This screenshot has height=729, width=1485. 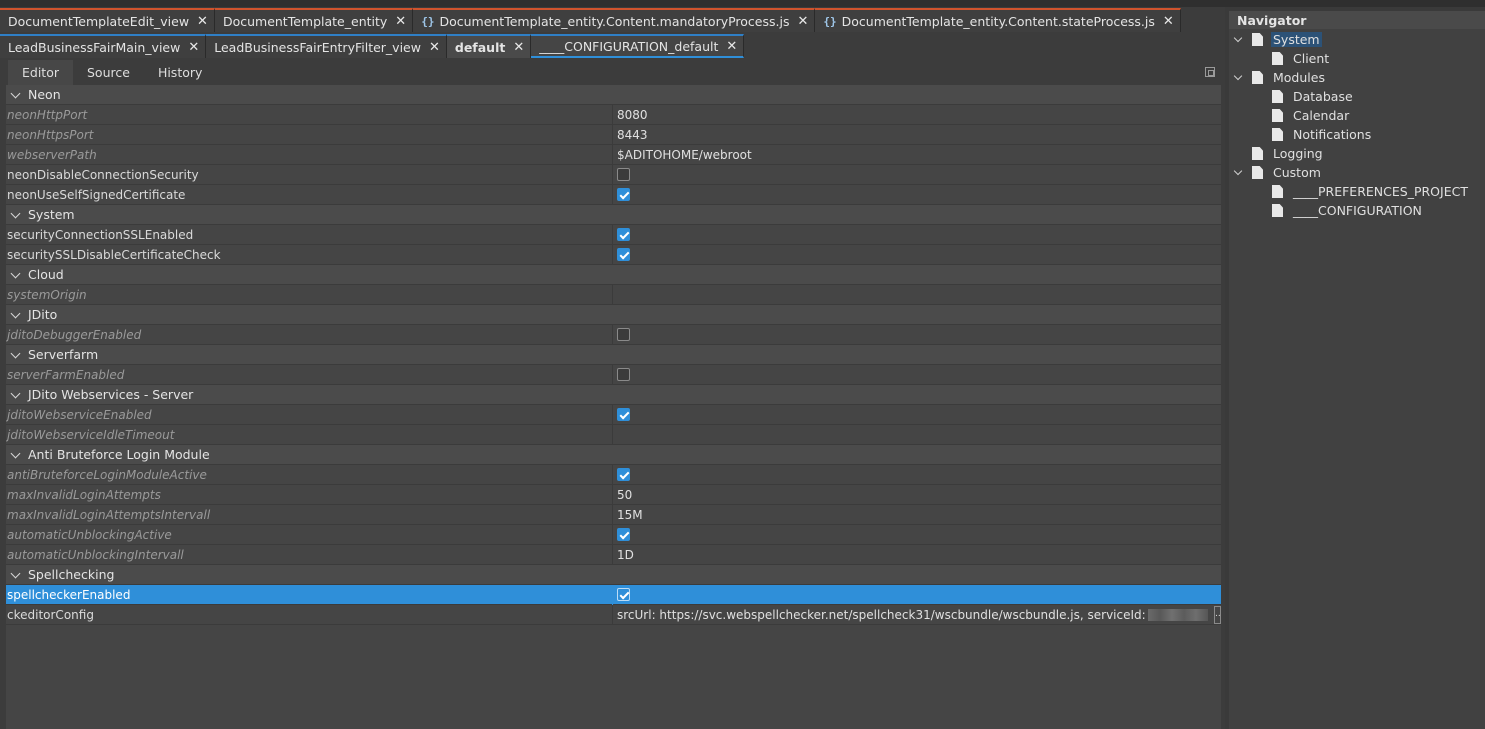 I want to click on tree-node: Logging, so click(x=1357, y=153).